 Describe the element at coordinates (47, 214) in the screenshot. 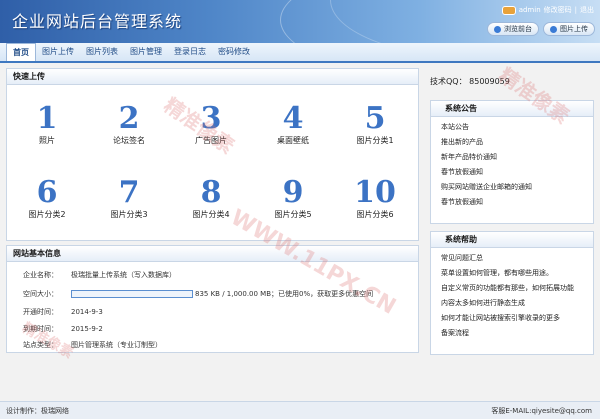

I see `item-label: 图片分类2` at that location.